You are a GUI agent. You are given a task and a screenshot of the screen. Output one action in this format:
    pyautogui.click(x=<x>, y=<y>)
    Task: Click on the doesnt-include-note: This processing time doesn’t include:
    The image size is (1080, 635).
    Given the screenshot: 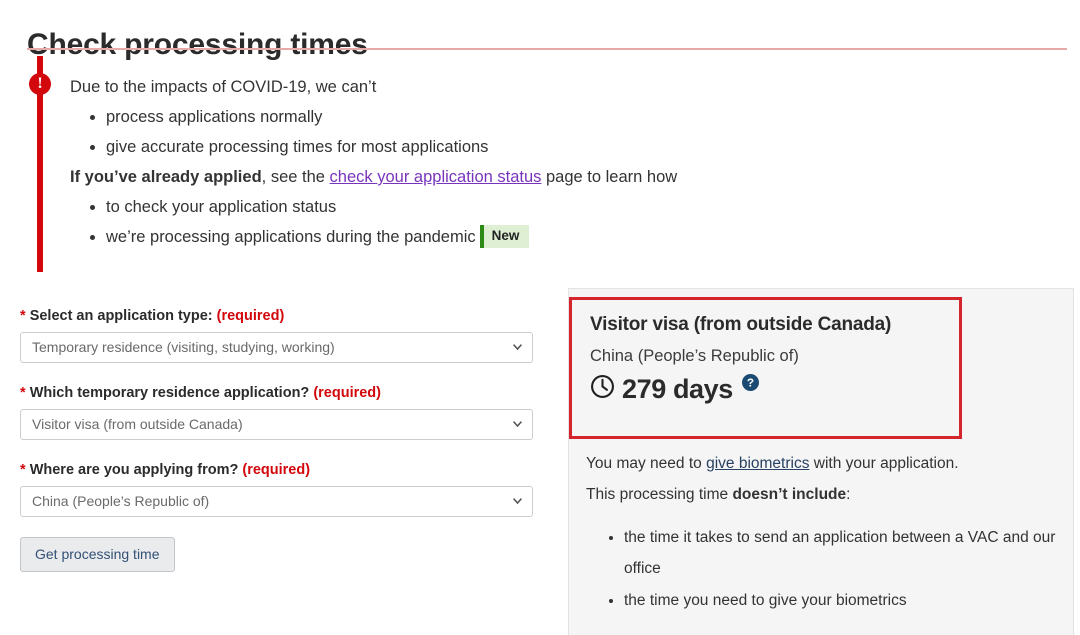 What is the action you would take?
    pyautogui.click(x=821, y=494)
    